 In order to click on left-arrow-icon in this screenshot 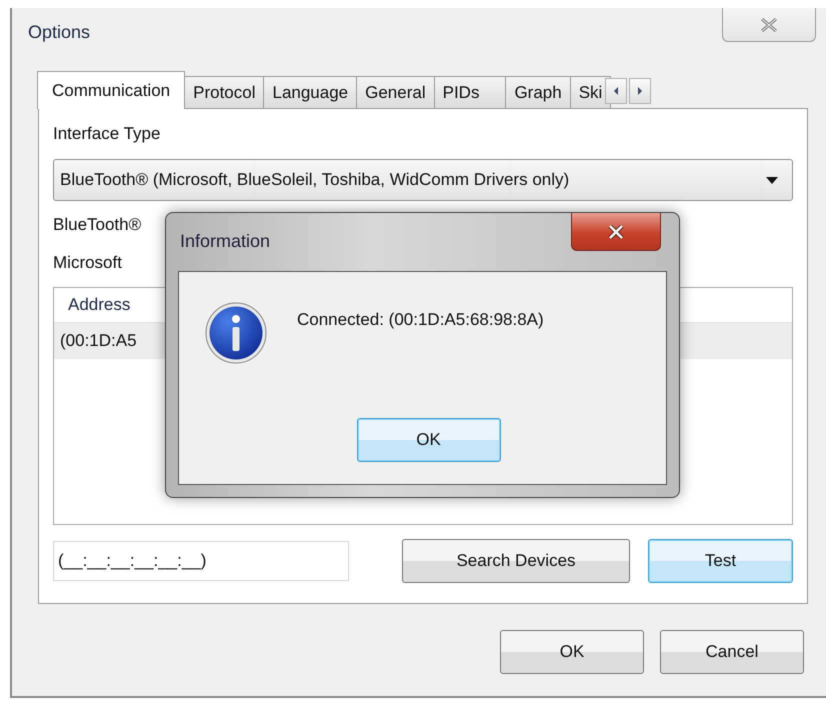, I will do `click(616, 91)`.